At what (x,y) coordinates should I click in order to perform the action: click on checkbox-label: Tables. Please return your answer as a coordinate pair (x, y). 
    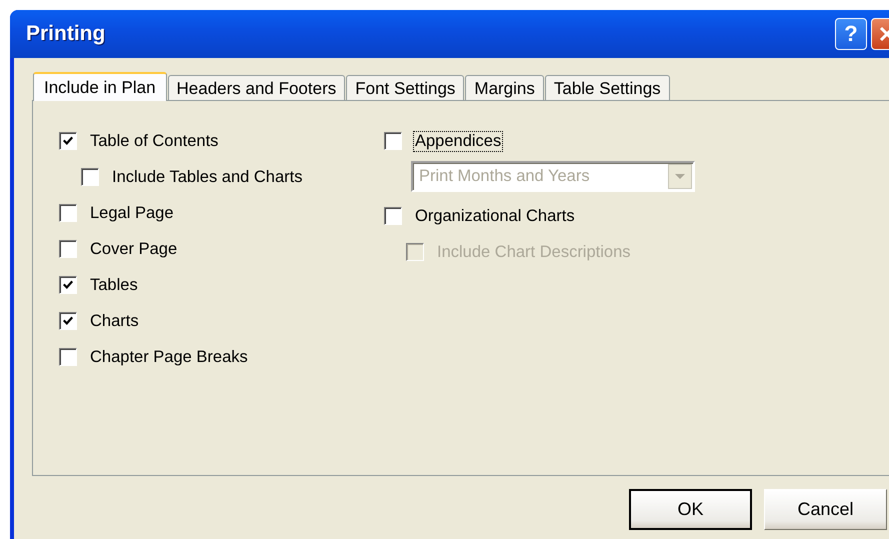
    Looking at the image, I should click on (114, 285).